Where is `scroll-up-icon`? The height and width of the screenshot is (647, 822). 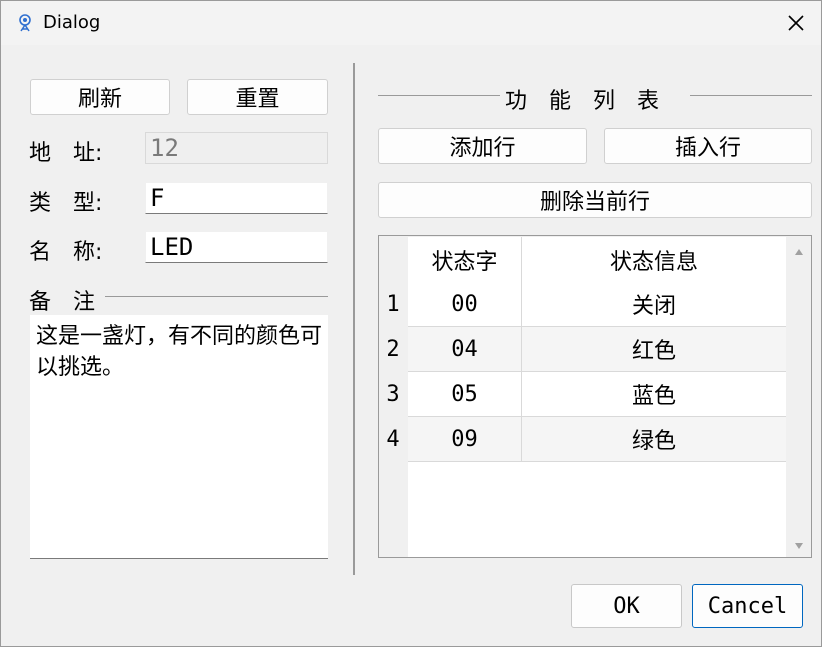
scroll-up-icon is located at coordinates (799, 252).